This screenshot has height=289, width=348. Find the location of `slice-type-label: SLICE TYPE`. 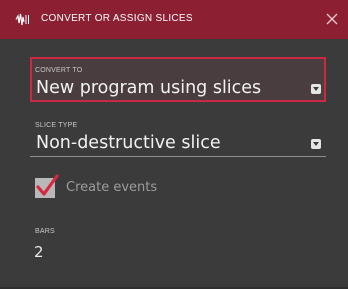

slice-type-label: SLICE TYPE is located at coordinates (56, 125).